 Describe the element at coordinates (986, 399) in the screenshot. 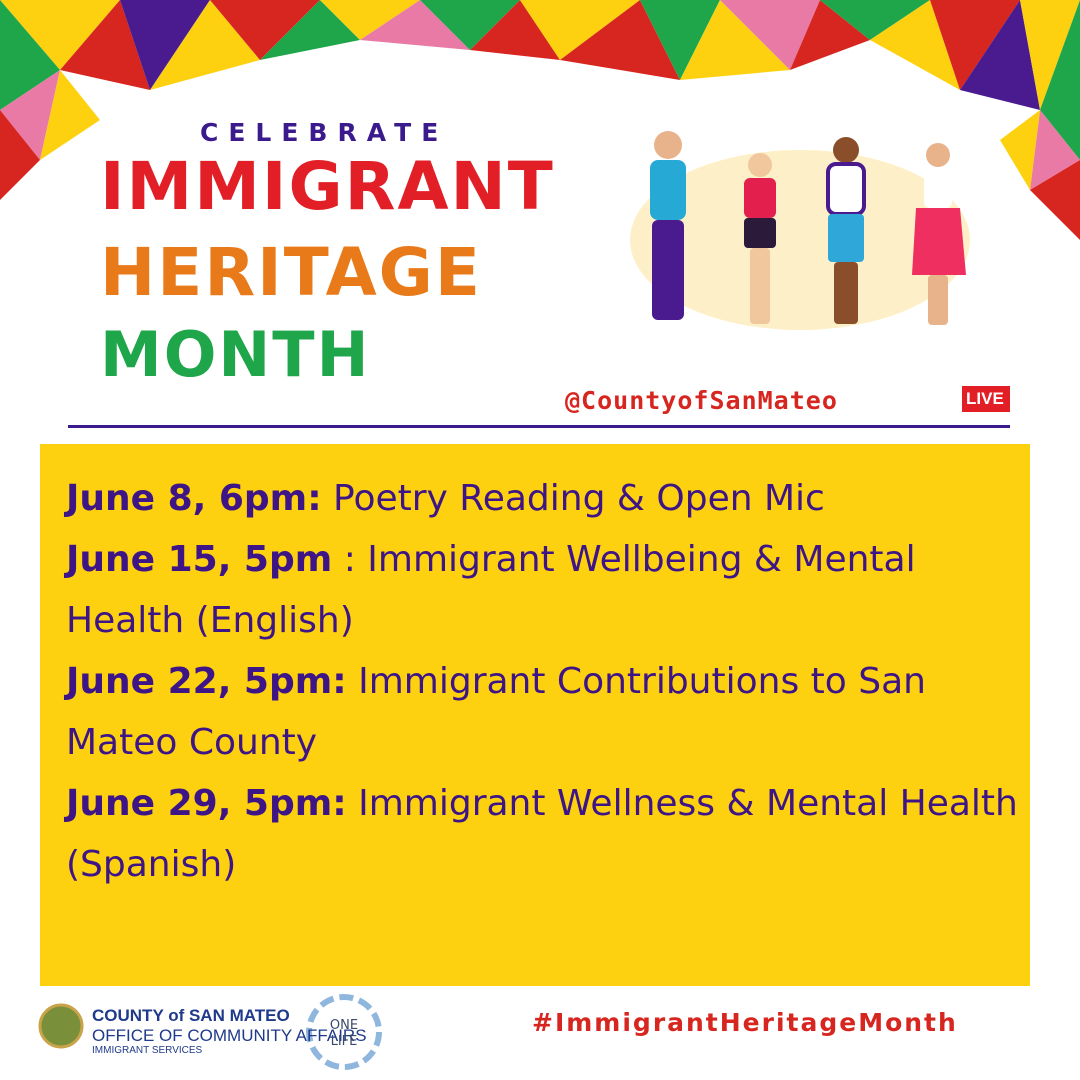

I see `live-badge: LIVE` at that location.